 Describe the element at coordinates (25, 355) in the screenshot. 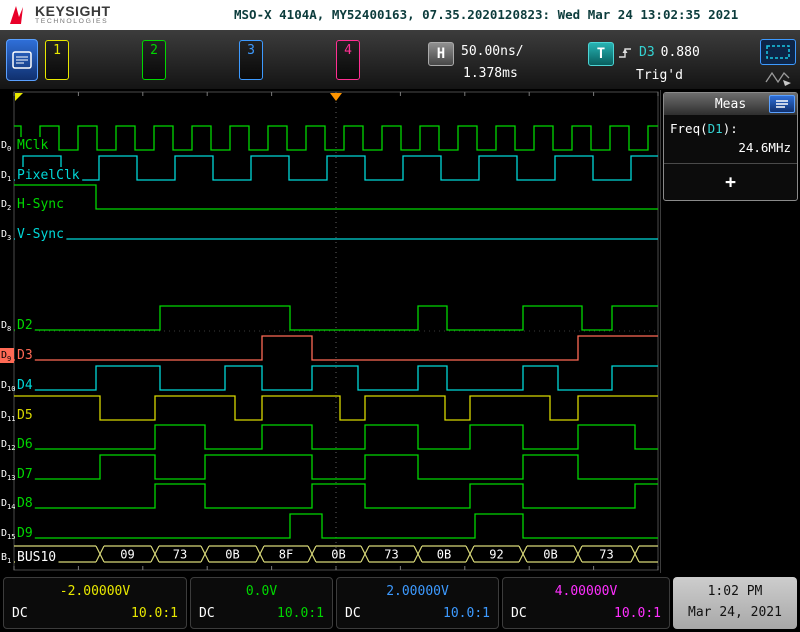

I see `channel-label-D3: D3` at that location.